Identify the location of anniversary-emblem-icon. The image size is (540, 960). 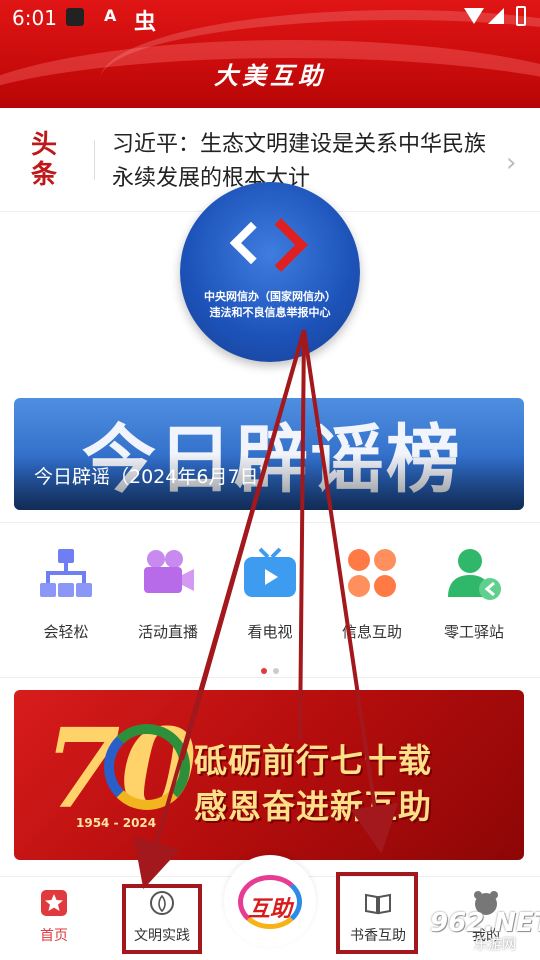
(147, 767).